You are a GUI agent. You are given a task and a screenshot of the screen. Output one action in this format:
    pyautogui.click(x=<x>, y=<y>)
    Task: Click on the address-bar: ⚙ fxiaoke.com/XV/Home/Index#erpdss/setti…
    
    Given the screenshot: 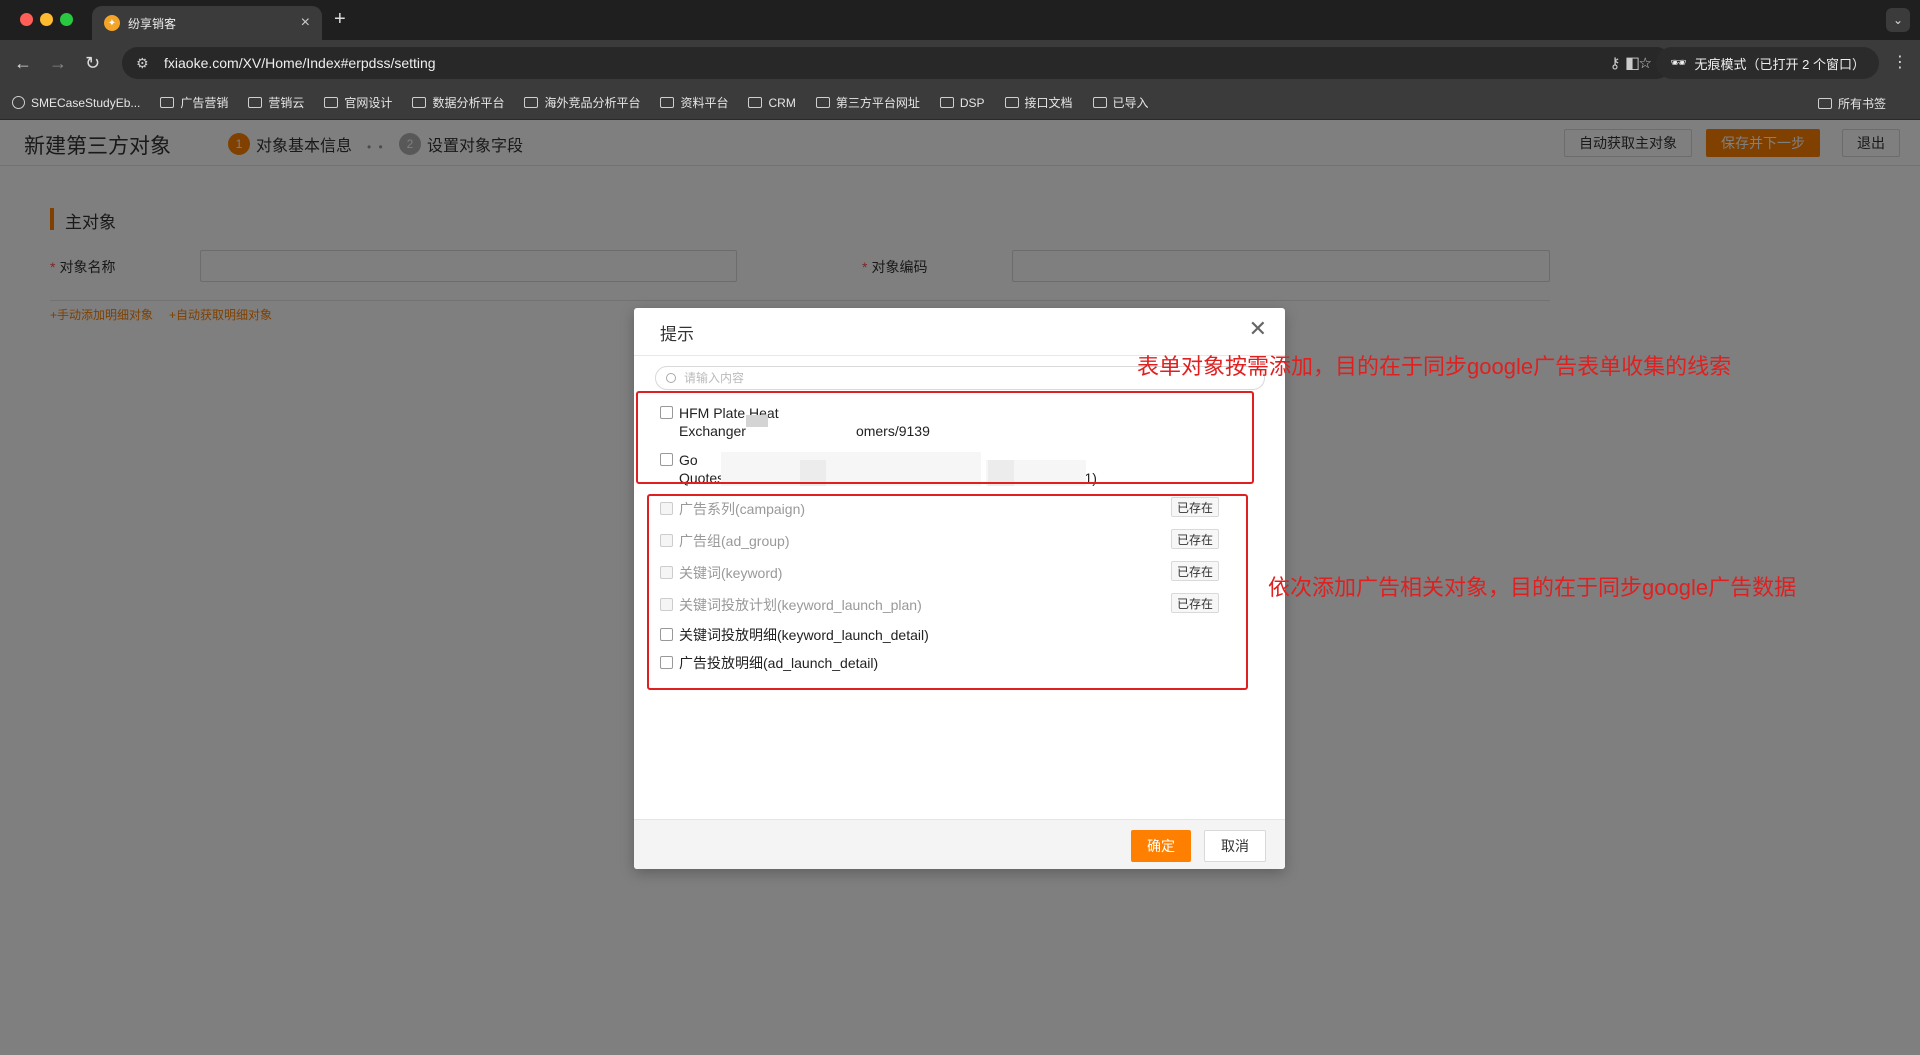 What is the action you would take?
    pyautogui.click(x=897, y=63)
    